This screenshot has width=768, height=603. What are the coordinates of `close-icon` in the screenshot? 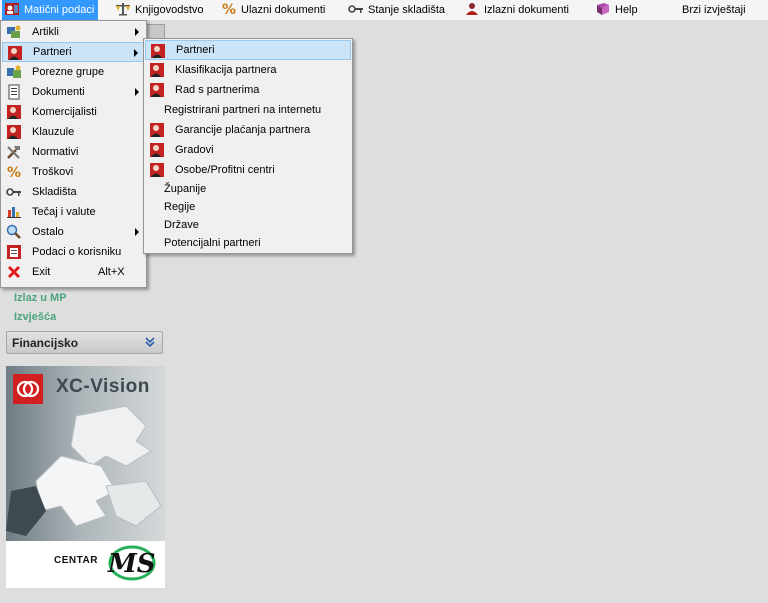 It's located at (14, 272).